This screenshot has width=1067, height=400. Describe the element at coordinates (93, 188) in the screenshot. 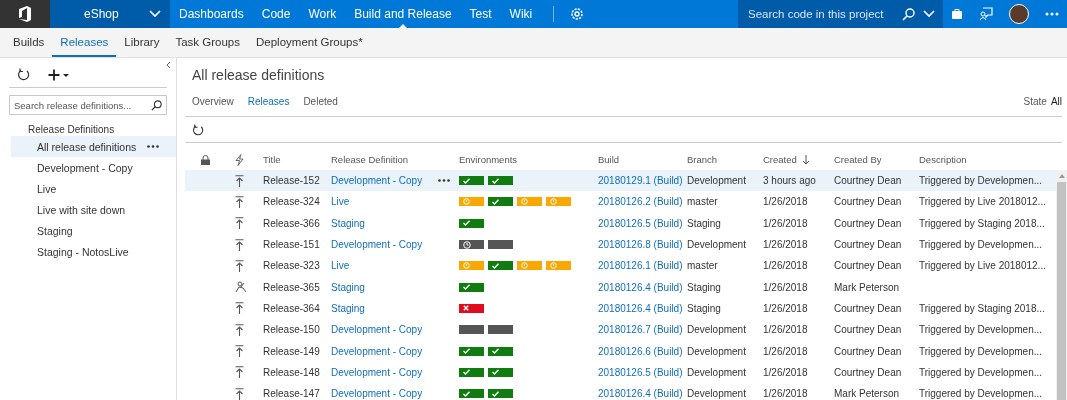

I see `definition-item: Live` at that location.